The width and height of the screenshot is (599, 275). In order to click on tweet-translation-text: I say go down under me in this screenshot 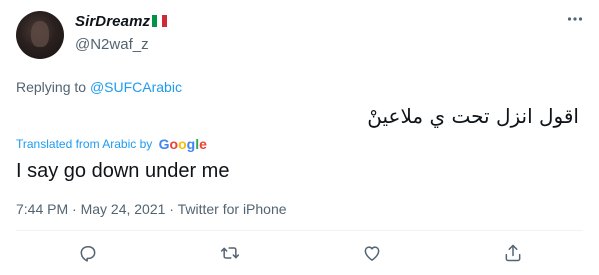, I will do `click(123, 171)`.